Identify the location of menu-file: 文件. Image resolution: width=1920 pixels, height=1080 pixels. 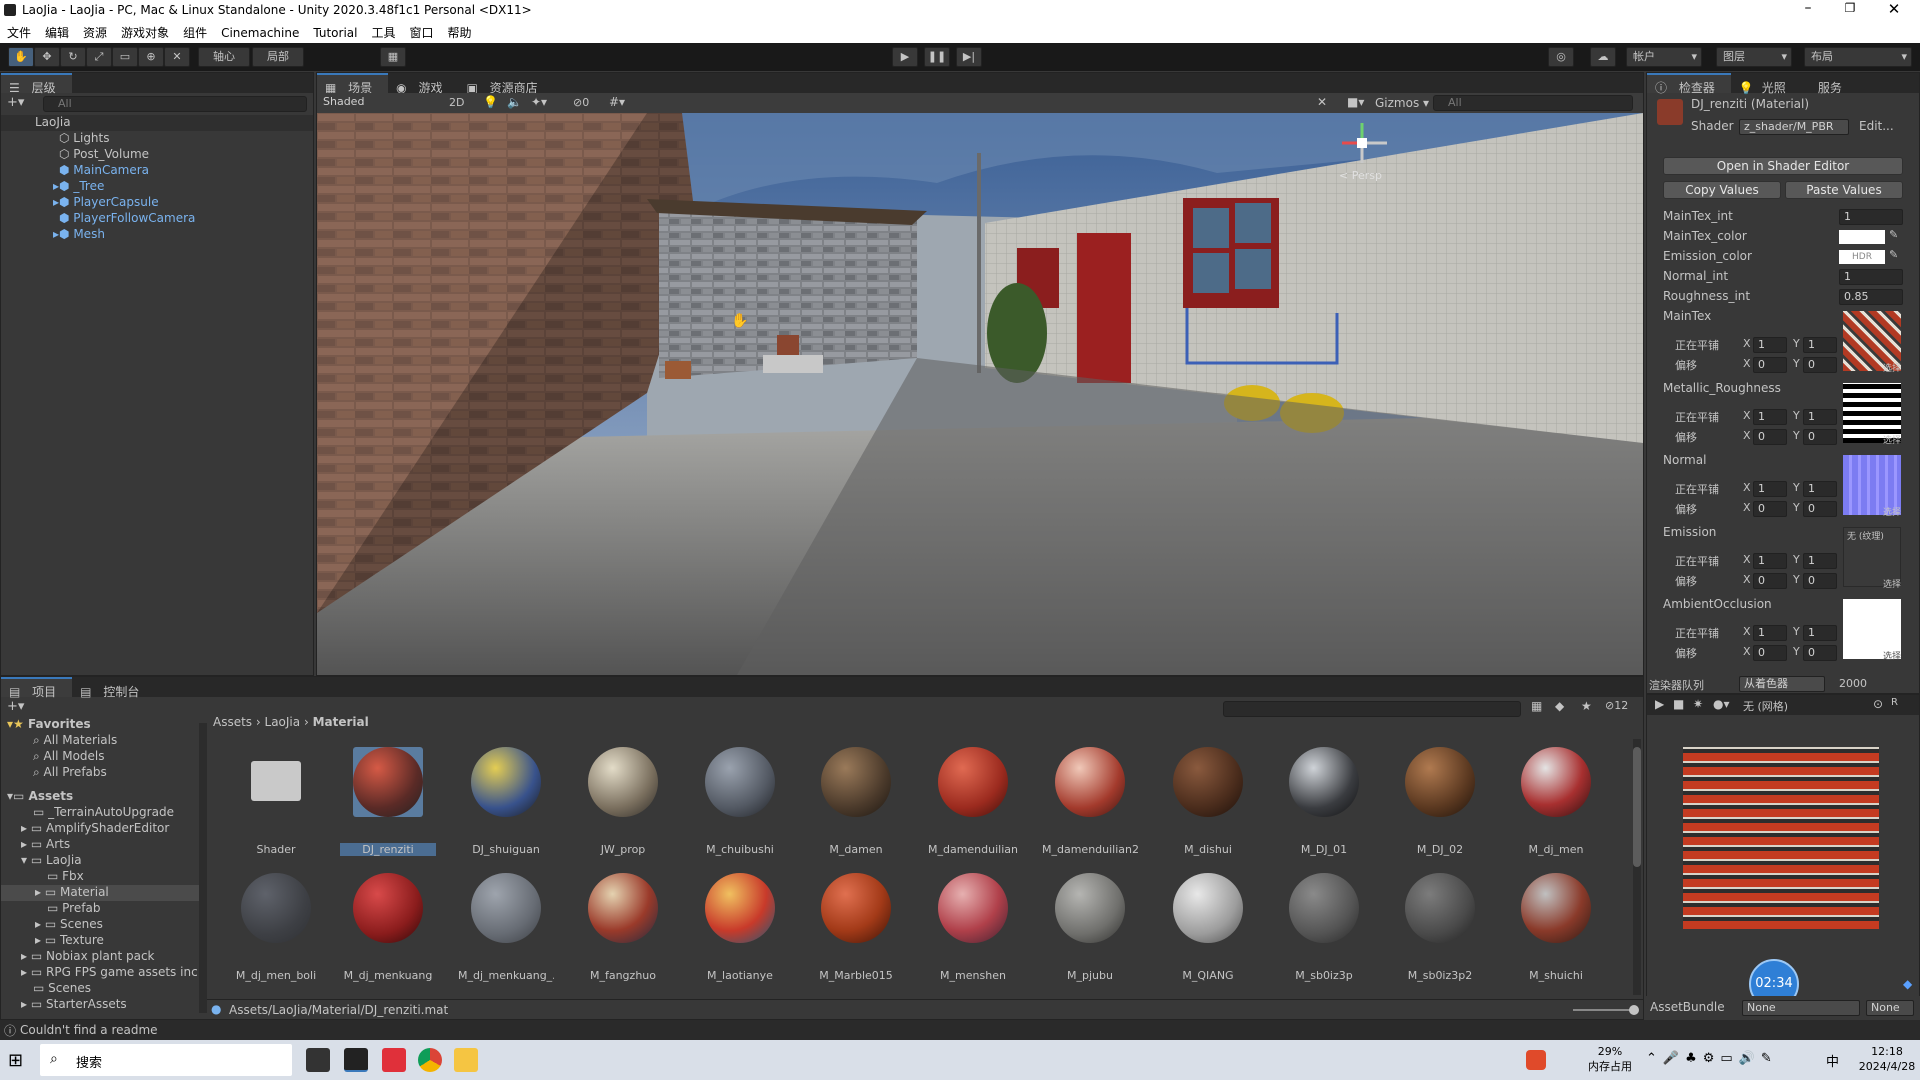
(19, 32).